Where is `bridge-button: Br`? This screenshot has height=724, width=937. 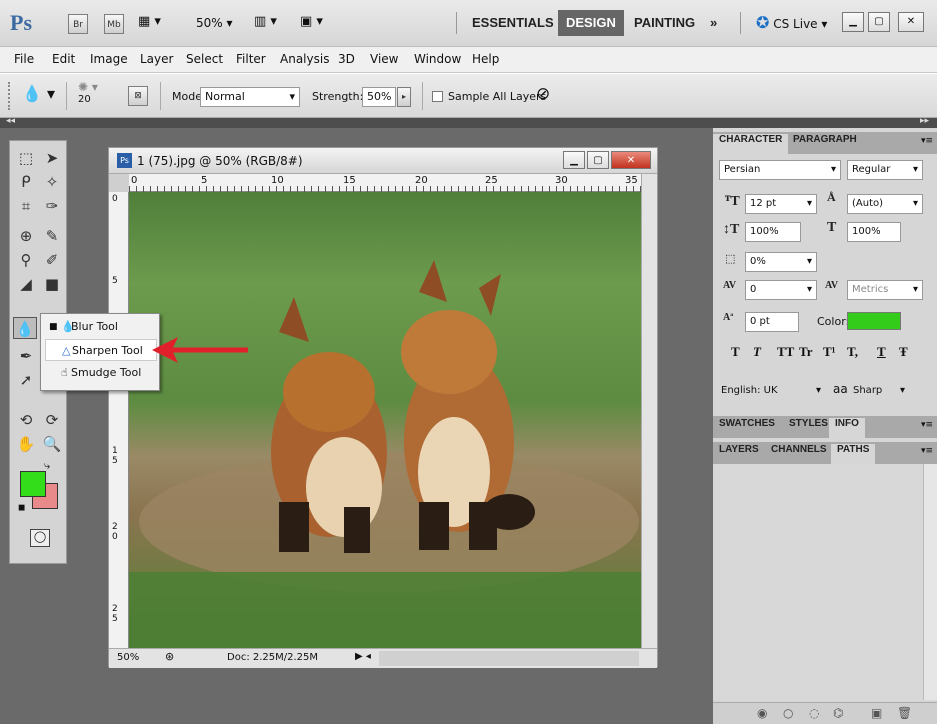 bridge-button: Br is located at coordinates (78, 24).